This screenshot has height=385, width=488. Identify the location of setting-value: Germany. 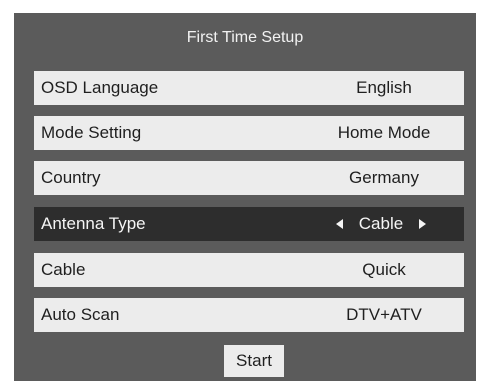
(384, 177).